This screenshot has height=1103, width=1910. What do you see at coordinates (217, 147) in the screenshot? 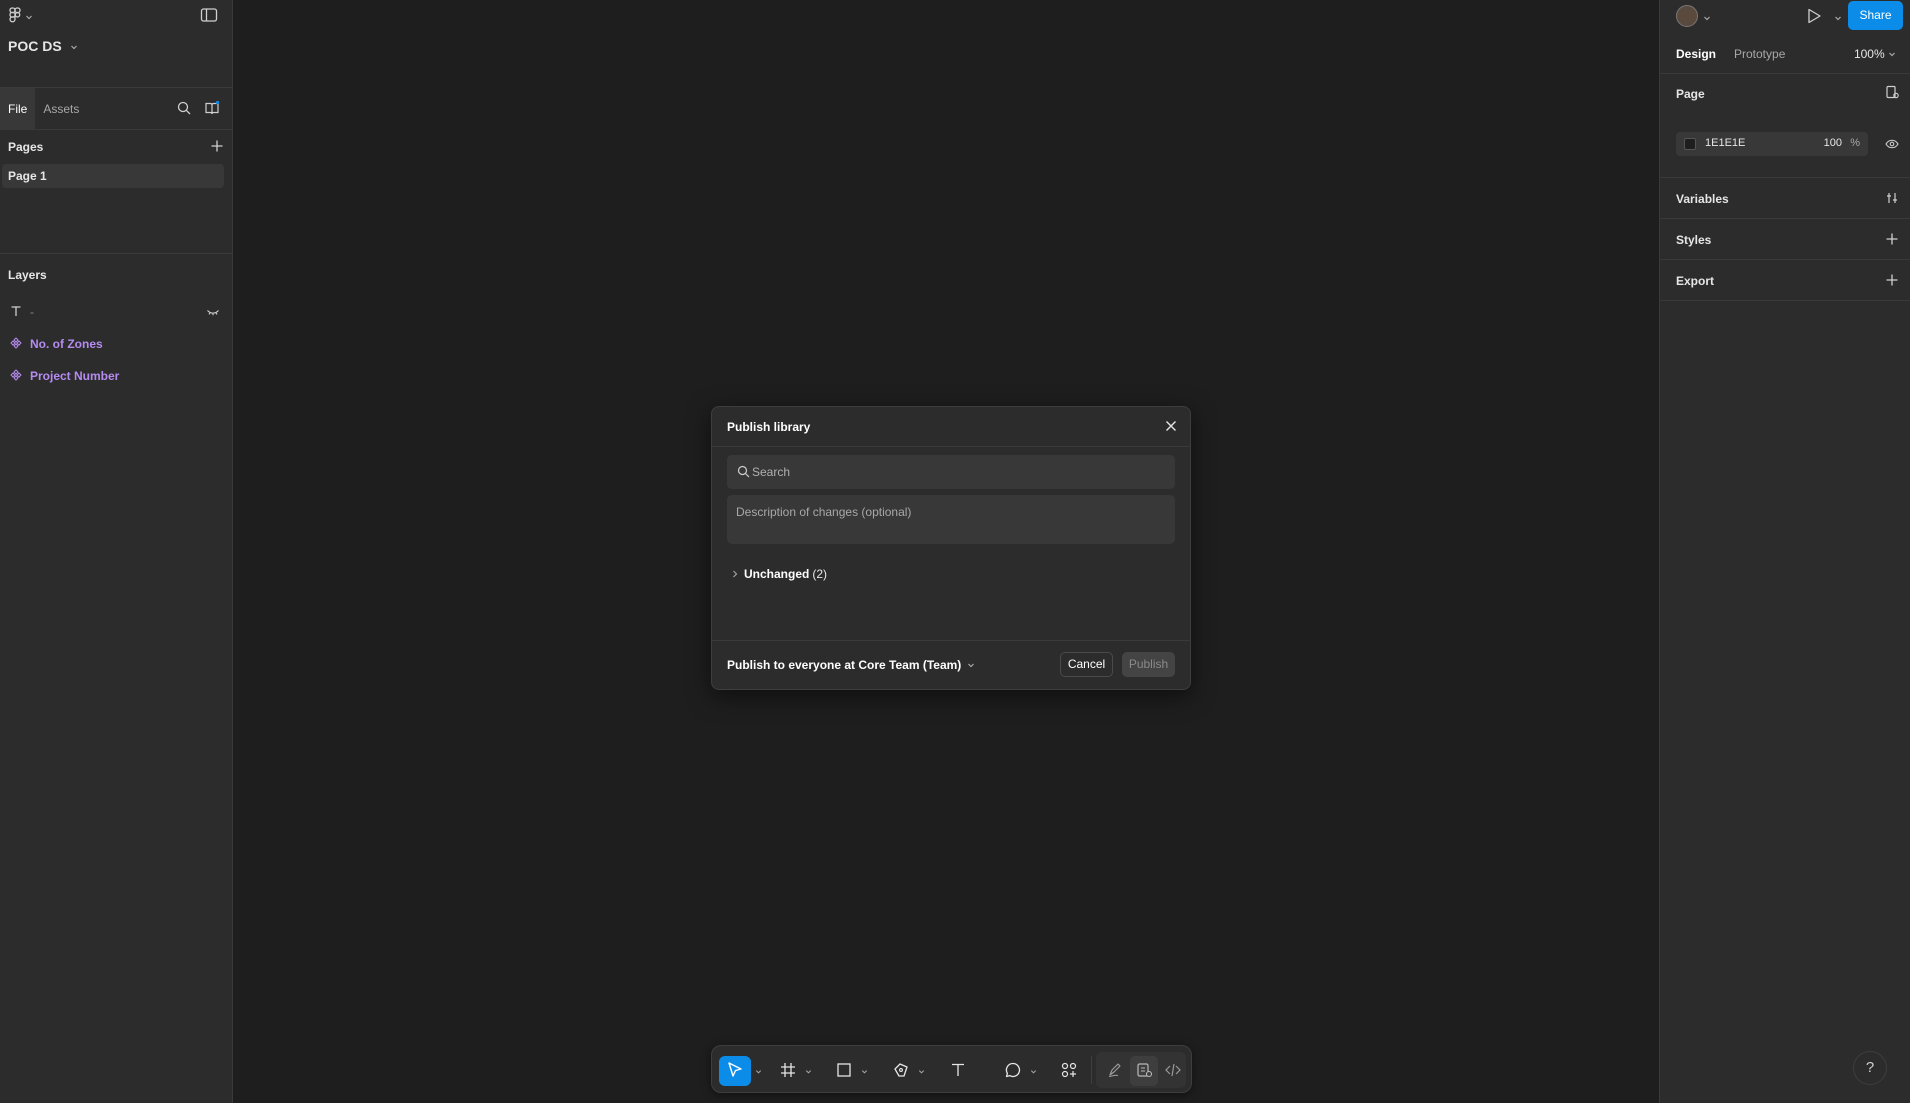
I see `add-page-icon` at bounding box center [217, 147].